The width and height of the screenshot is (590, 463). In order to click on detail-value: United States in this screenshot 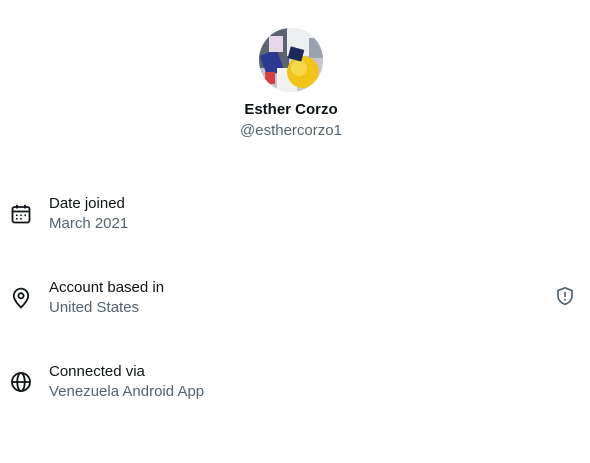, I will do `click(94, 307)`.